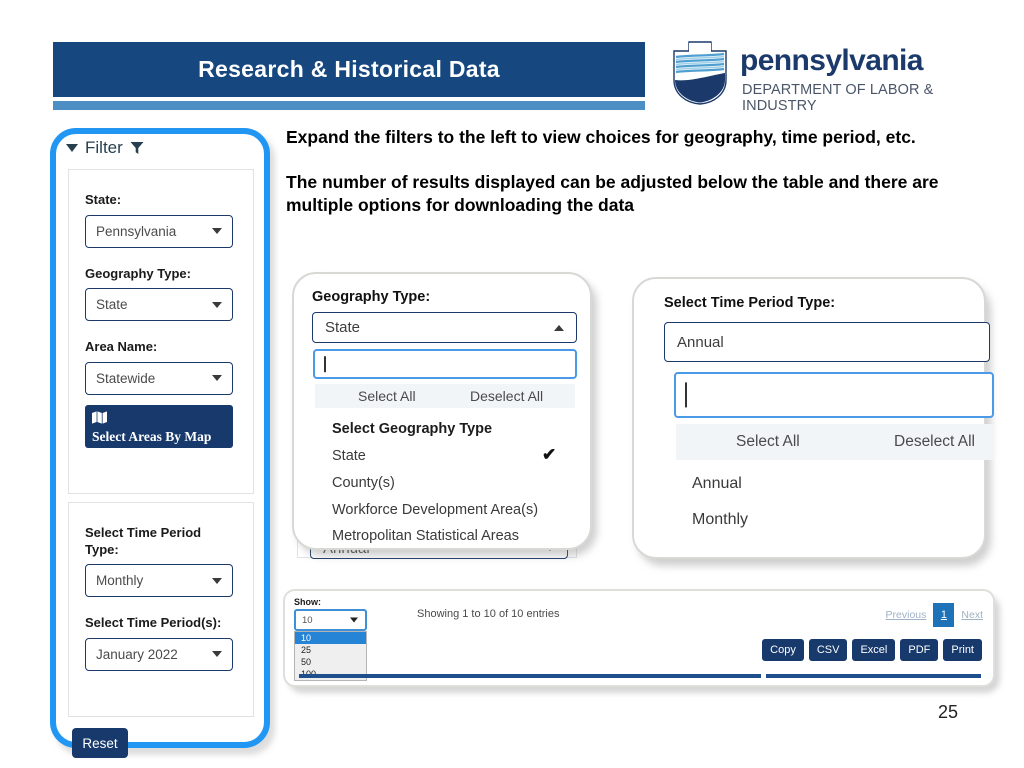  Describe the element at coordinates (349, 456) in the screenshot. I see `geography-option-state: State` at that location.